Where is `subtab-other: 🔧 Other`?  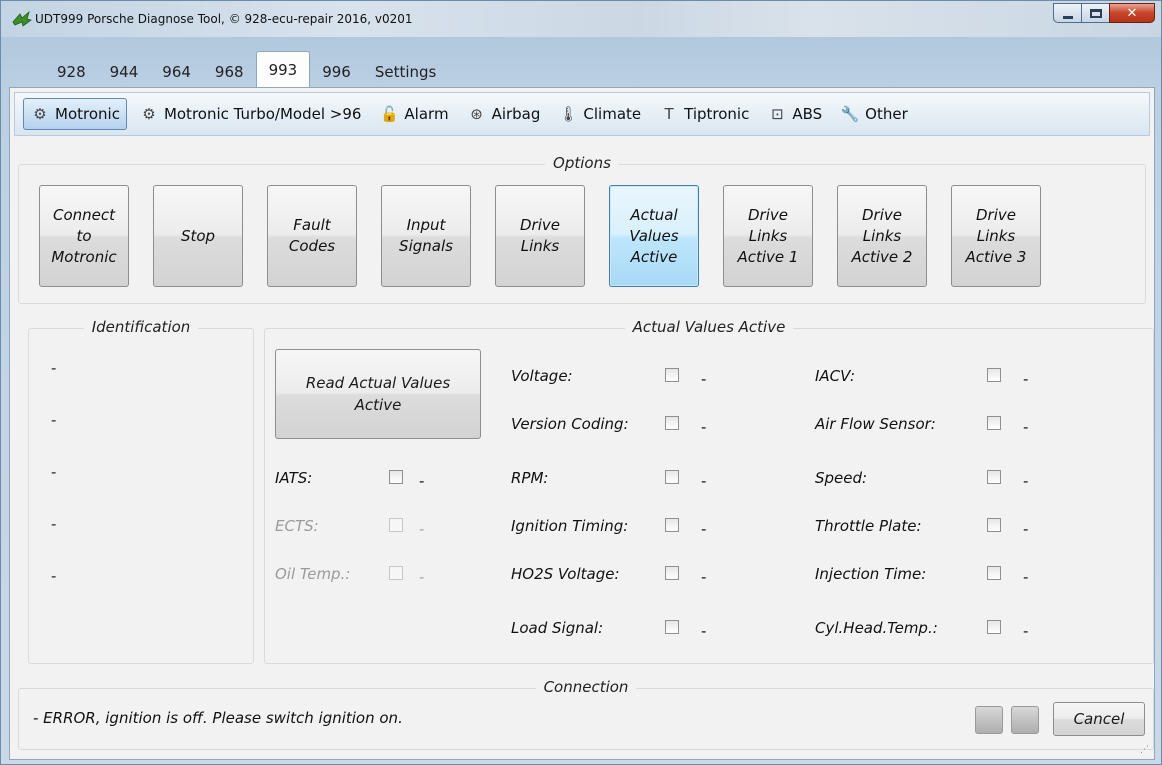 subtab-other: 🔧 Other is located at coordinates (874, 114).